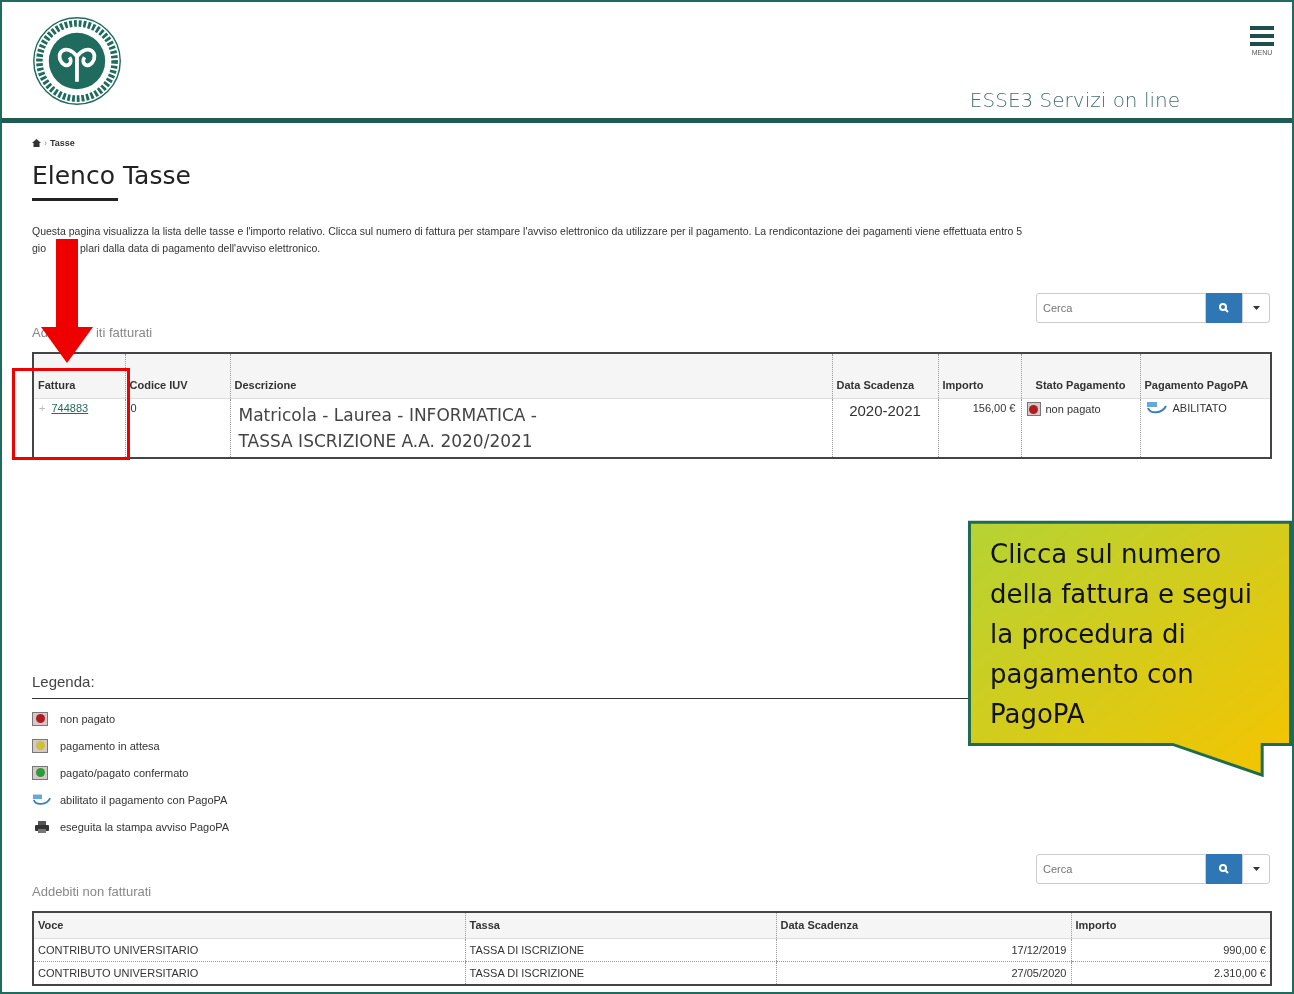  I want to click on intro-text-fragment: plari dalla data di pagamento dell'avviso elettronico., so click(200, 248).